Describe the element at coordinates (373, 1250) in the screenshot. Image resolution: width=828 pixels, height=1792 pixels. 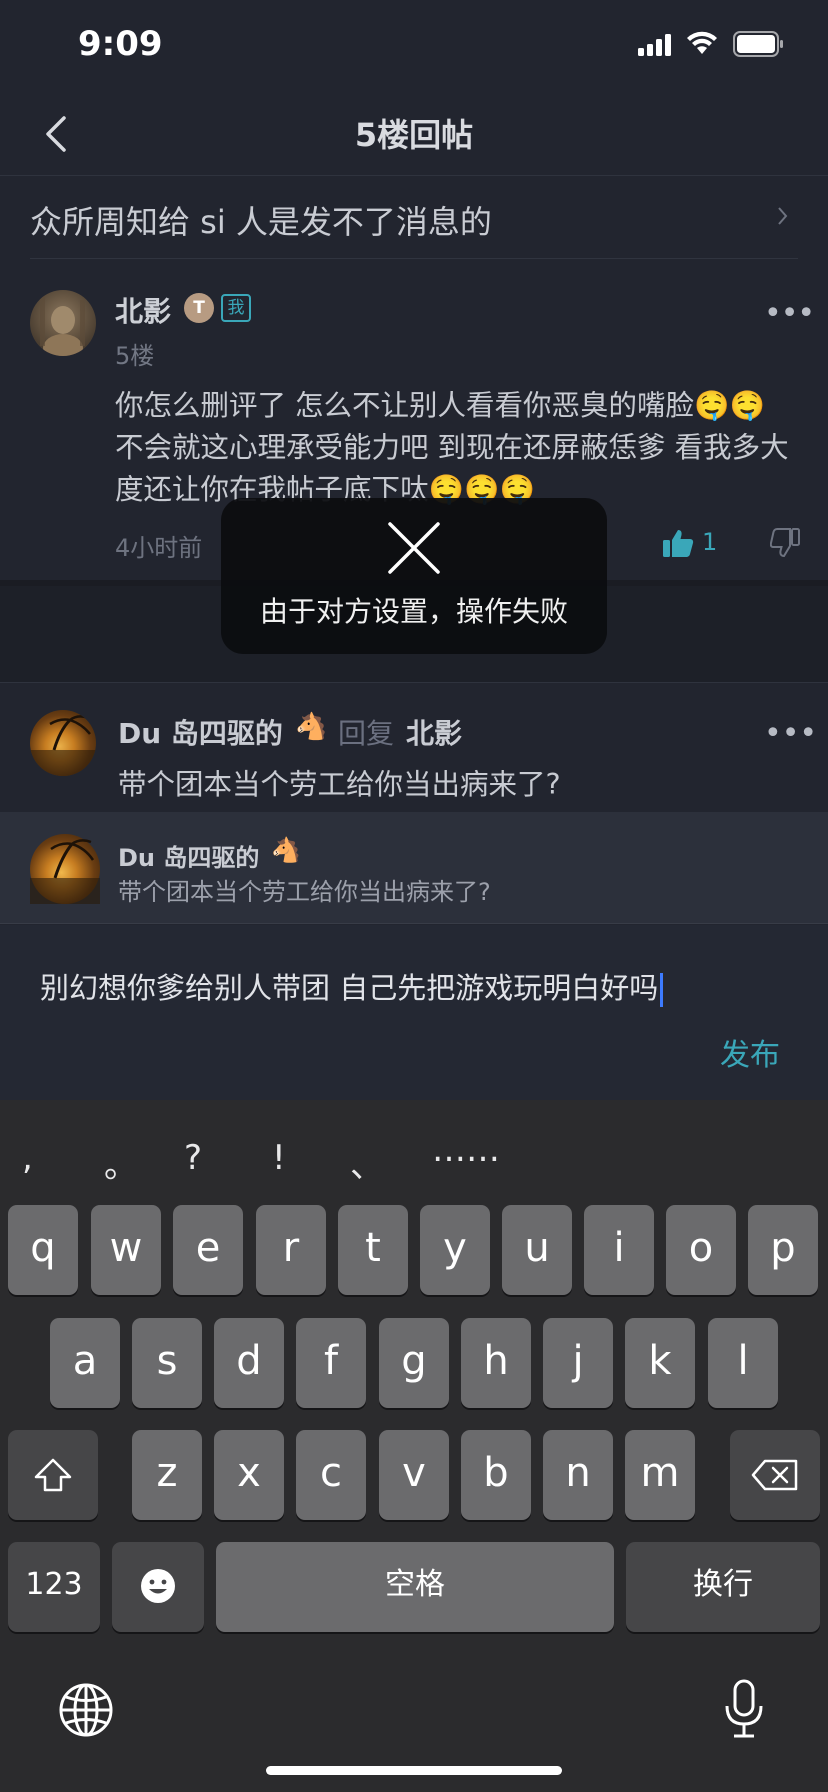
I see `key-t: t` at that location.